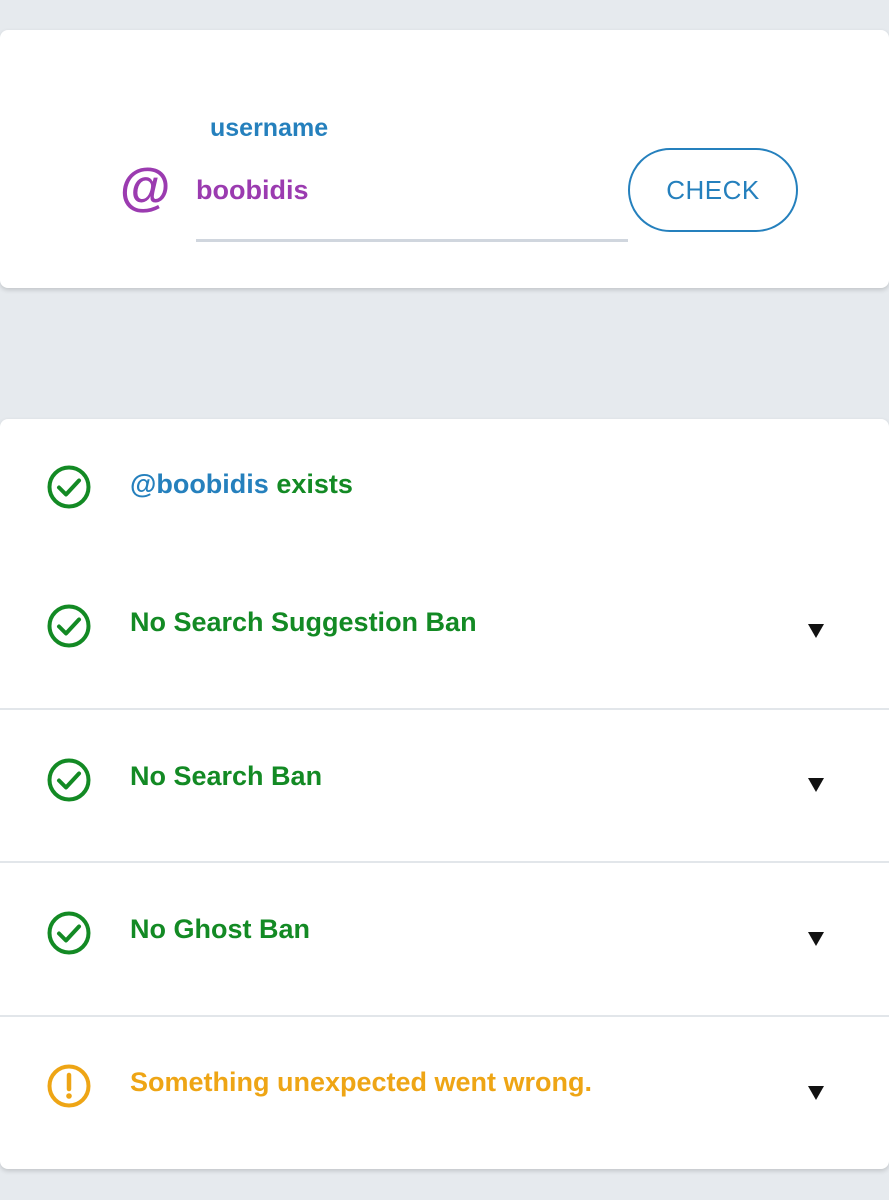 This screenshot has height=1200, width=889. Describe the element at coordinates (361, 1082) in the screenshot. I see `result-text: Something unexpected went wrong.` at that location.